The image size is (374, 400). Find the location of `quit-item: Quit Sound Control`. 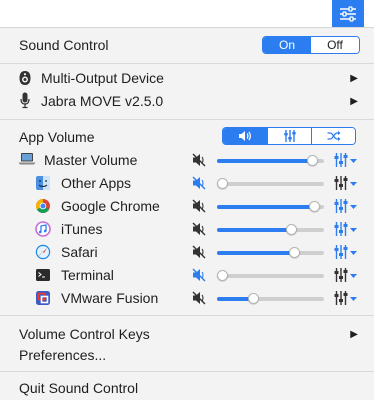

quit-item: Quit Sound Control is located at coordinates (187, 388).